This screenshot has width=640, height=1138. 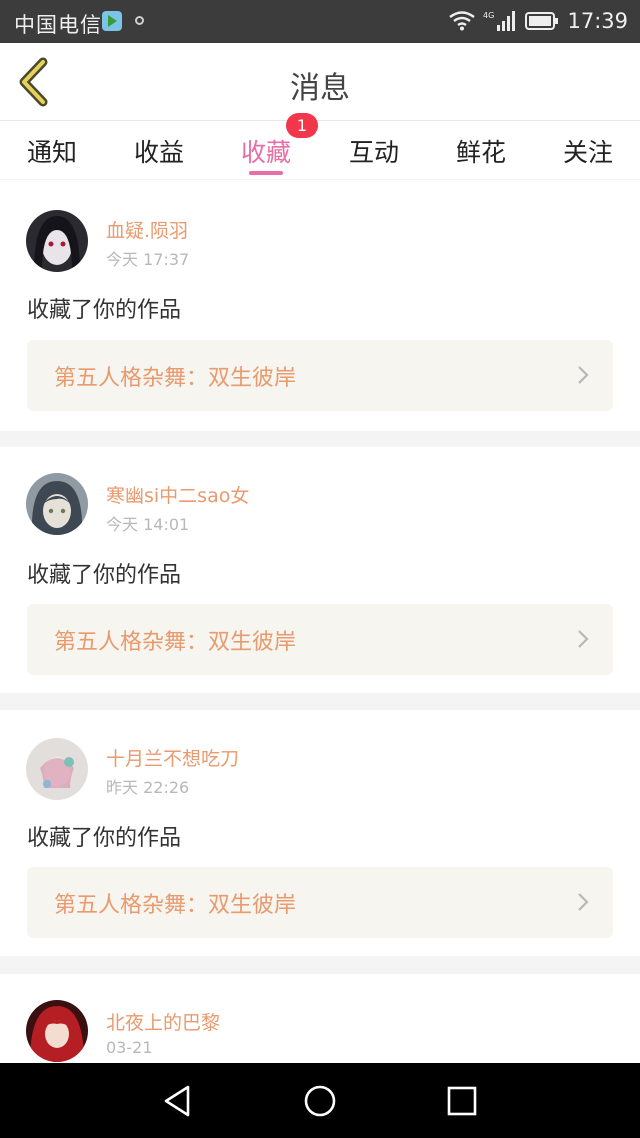 What do you see at coordinates (129, 1047) in the screenshot?
I see `timestamp: 03-21` at bounding box center [129, 1047].